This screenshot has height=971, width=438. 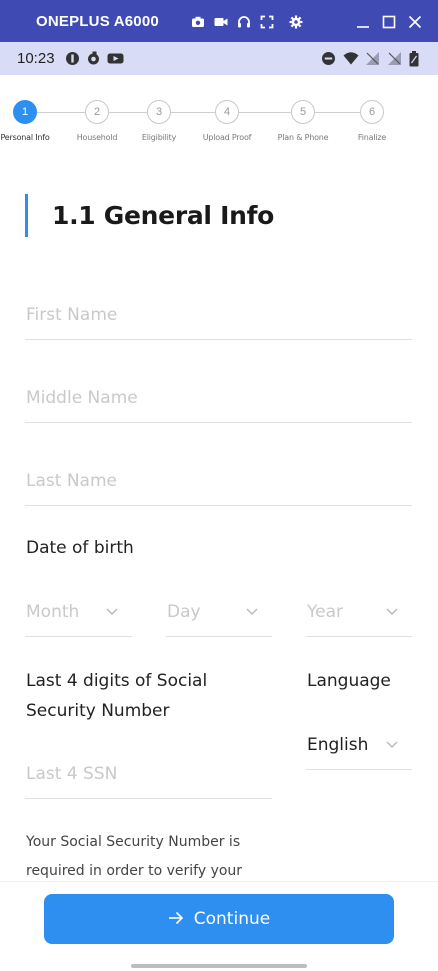 I want to click on maximize-icon, so click(x=389, y=21).